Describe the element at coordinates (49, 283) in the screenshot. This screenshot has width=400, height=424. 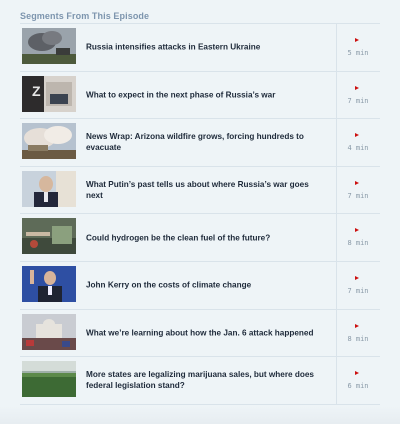
I see `kerry-portrait-image` at that location.